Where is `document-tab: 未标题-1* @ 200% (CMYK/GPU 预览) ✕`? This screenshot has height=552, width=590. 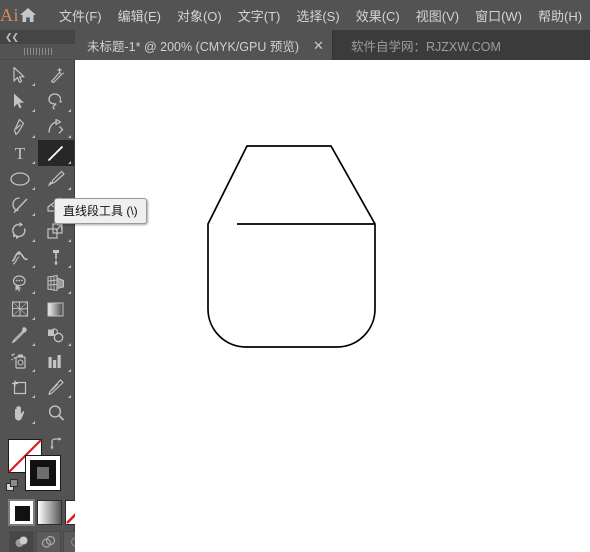 document-tab: 未标题-1* @ 200% (CMYK/GPU 预览) ✕ is located at coordinates (204, 45).